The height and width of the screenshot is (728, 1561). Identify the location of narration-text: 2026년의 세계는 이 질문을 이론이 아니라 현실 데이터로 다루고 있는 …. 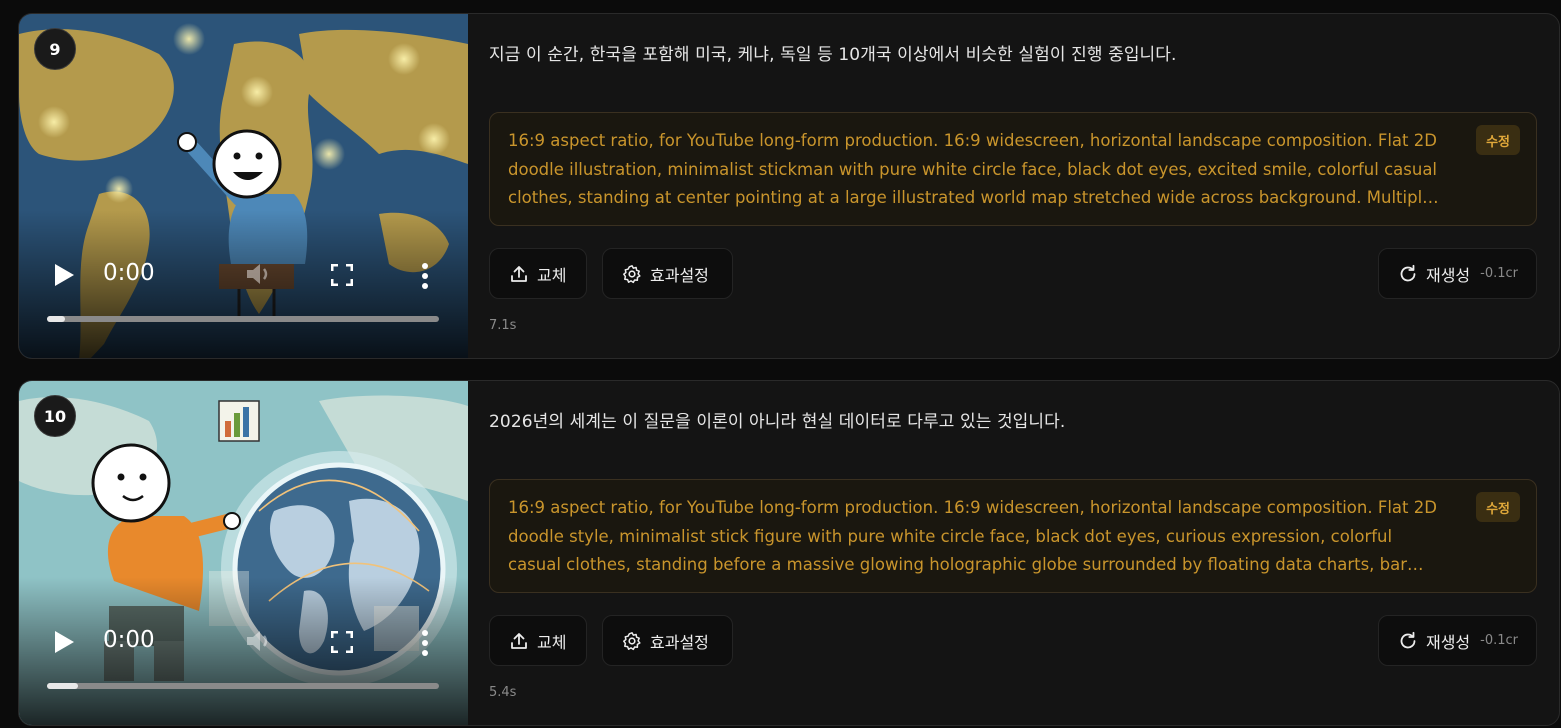
(1014, 419).